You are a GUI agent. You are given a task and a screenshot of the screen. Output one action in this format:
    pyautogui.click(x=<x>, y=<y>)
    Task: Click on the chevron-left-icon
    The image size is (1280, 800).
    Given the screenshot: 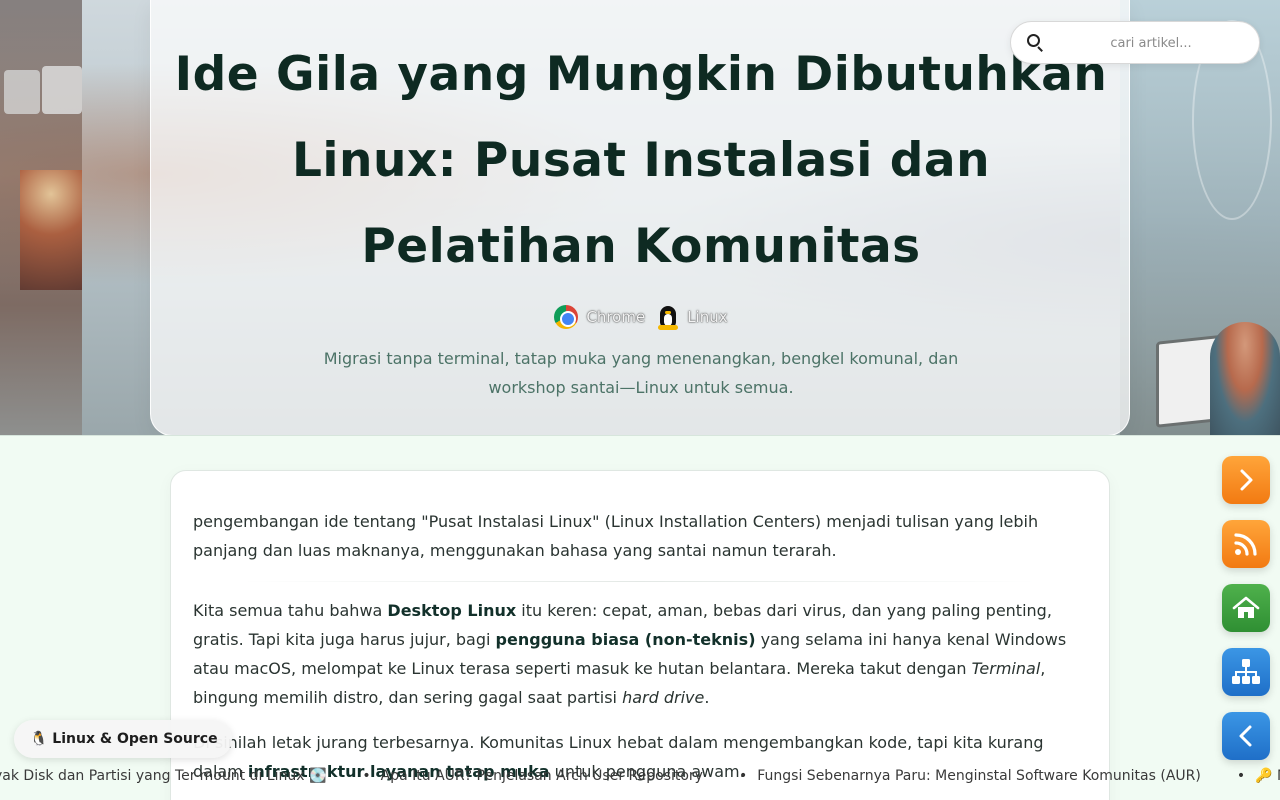 What is the action you would take?
    pyautogui.click(x=1245, y=736)
    